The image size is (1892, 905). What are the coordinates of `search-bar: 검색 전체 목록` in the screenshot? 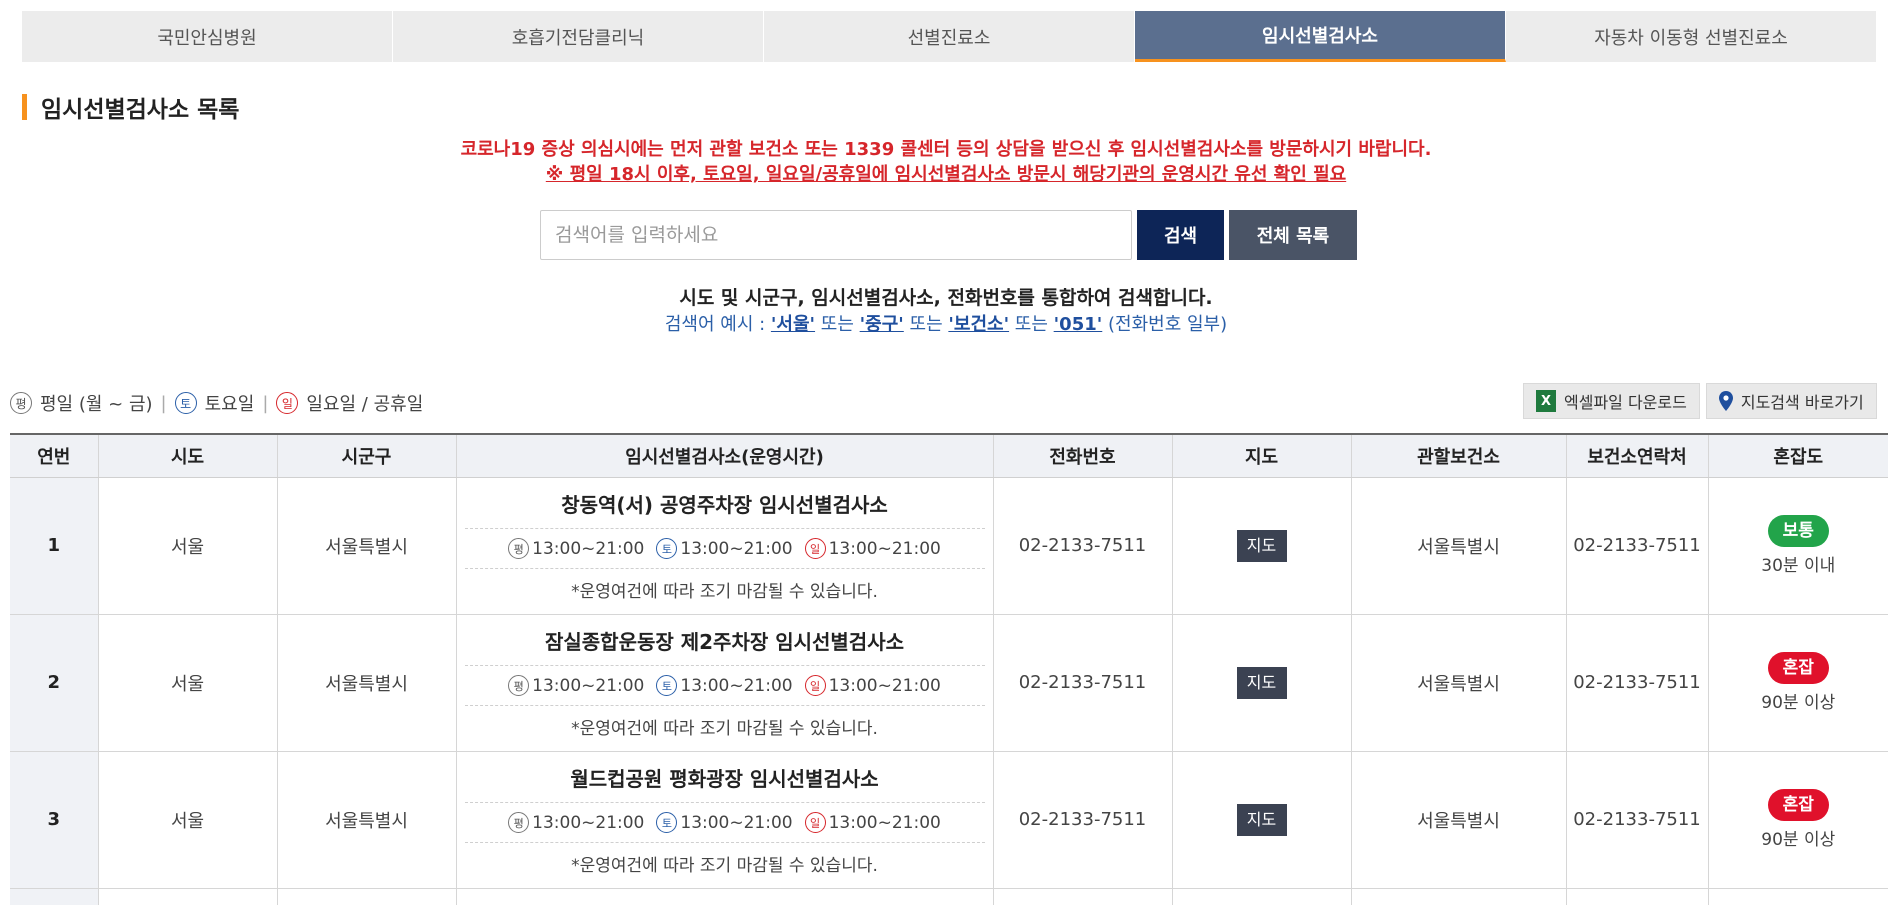 It's located at (948, 235).